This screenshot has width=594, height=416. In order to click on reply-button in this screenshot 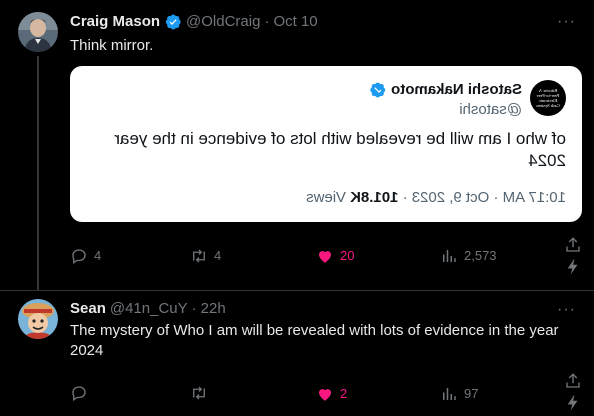, I will do `click(82, 393)`.